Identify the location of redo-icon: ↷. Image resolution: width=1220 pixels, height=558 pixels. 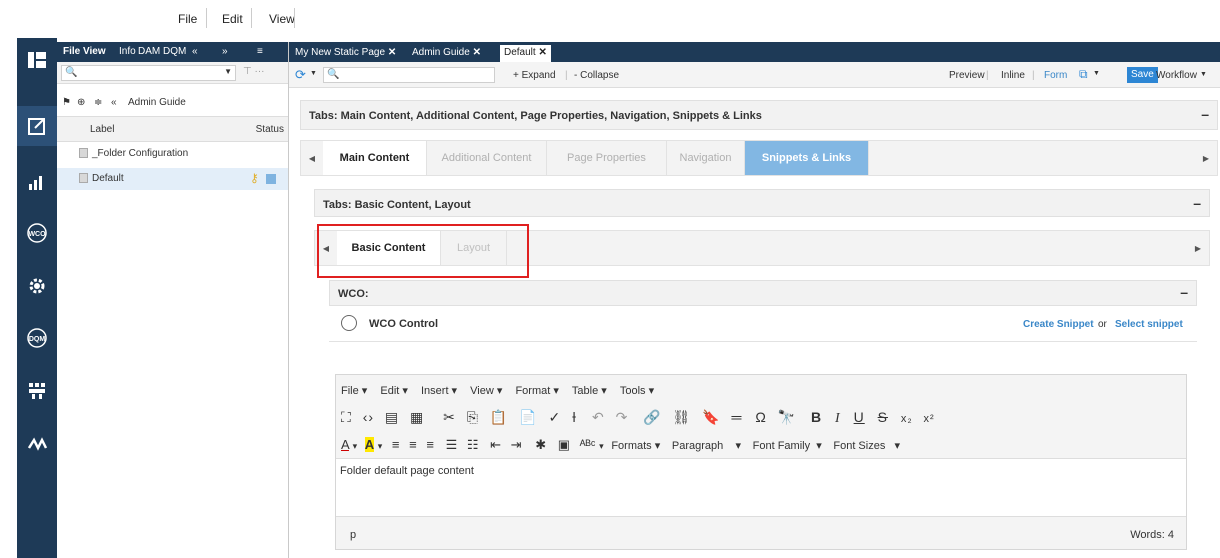
(622, 417).